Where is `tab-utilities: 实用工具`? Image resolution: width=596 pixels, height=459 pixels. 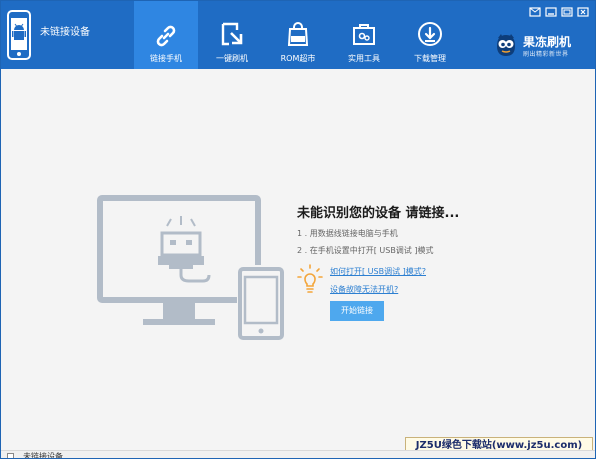
tab-utilities: 实用工具 is located at coordinates (364, 35).